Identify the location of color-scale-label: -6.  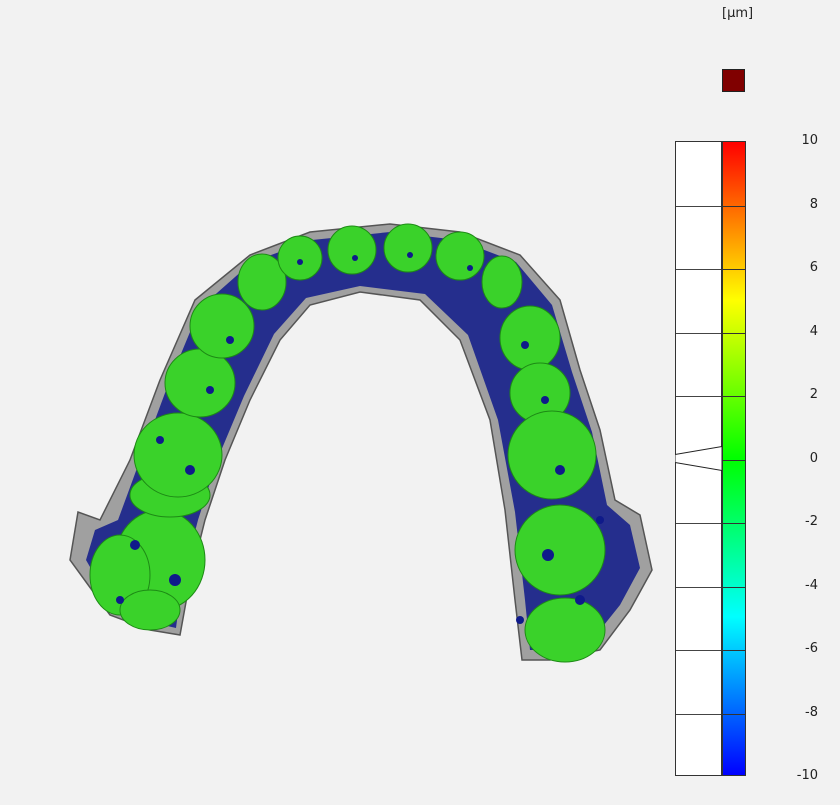
(811, 648).